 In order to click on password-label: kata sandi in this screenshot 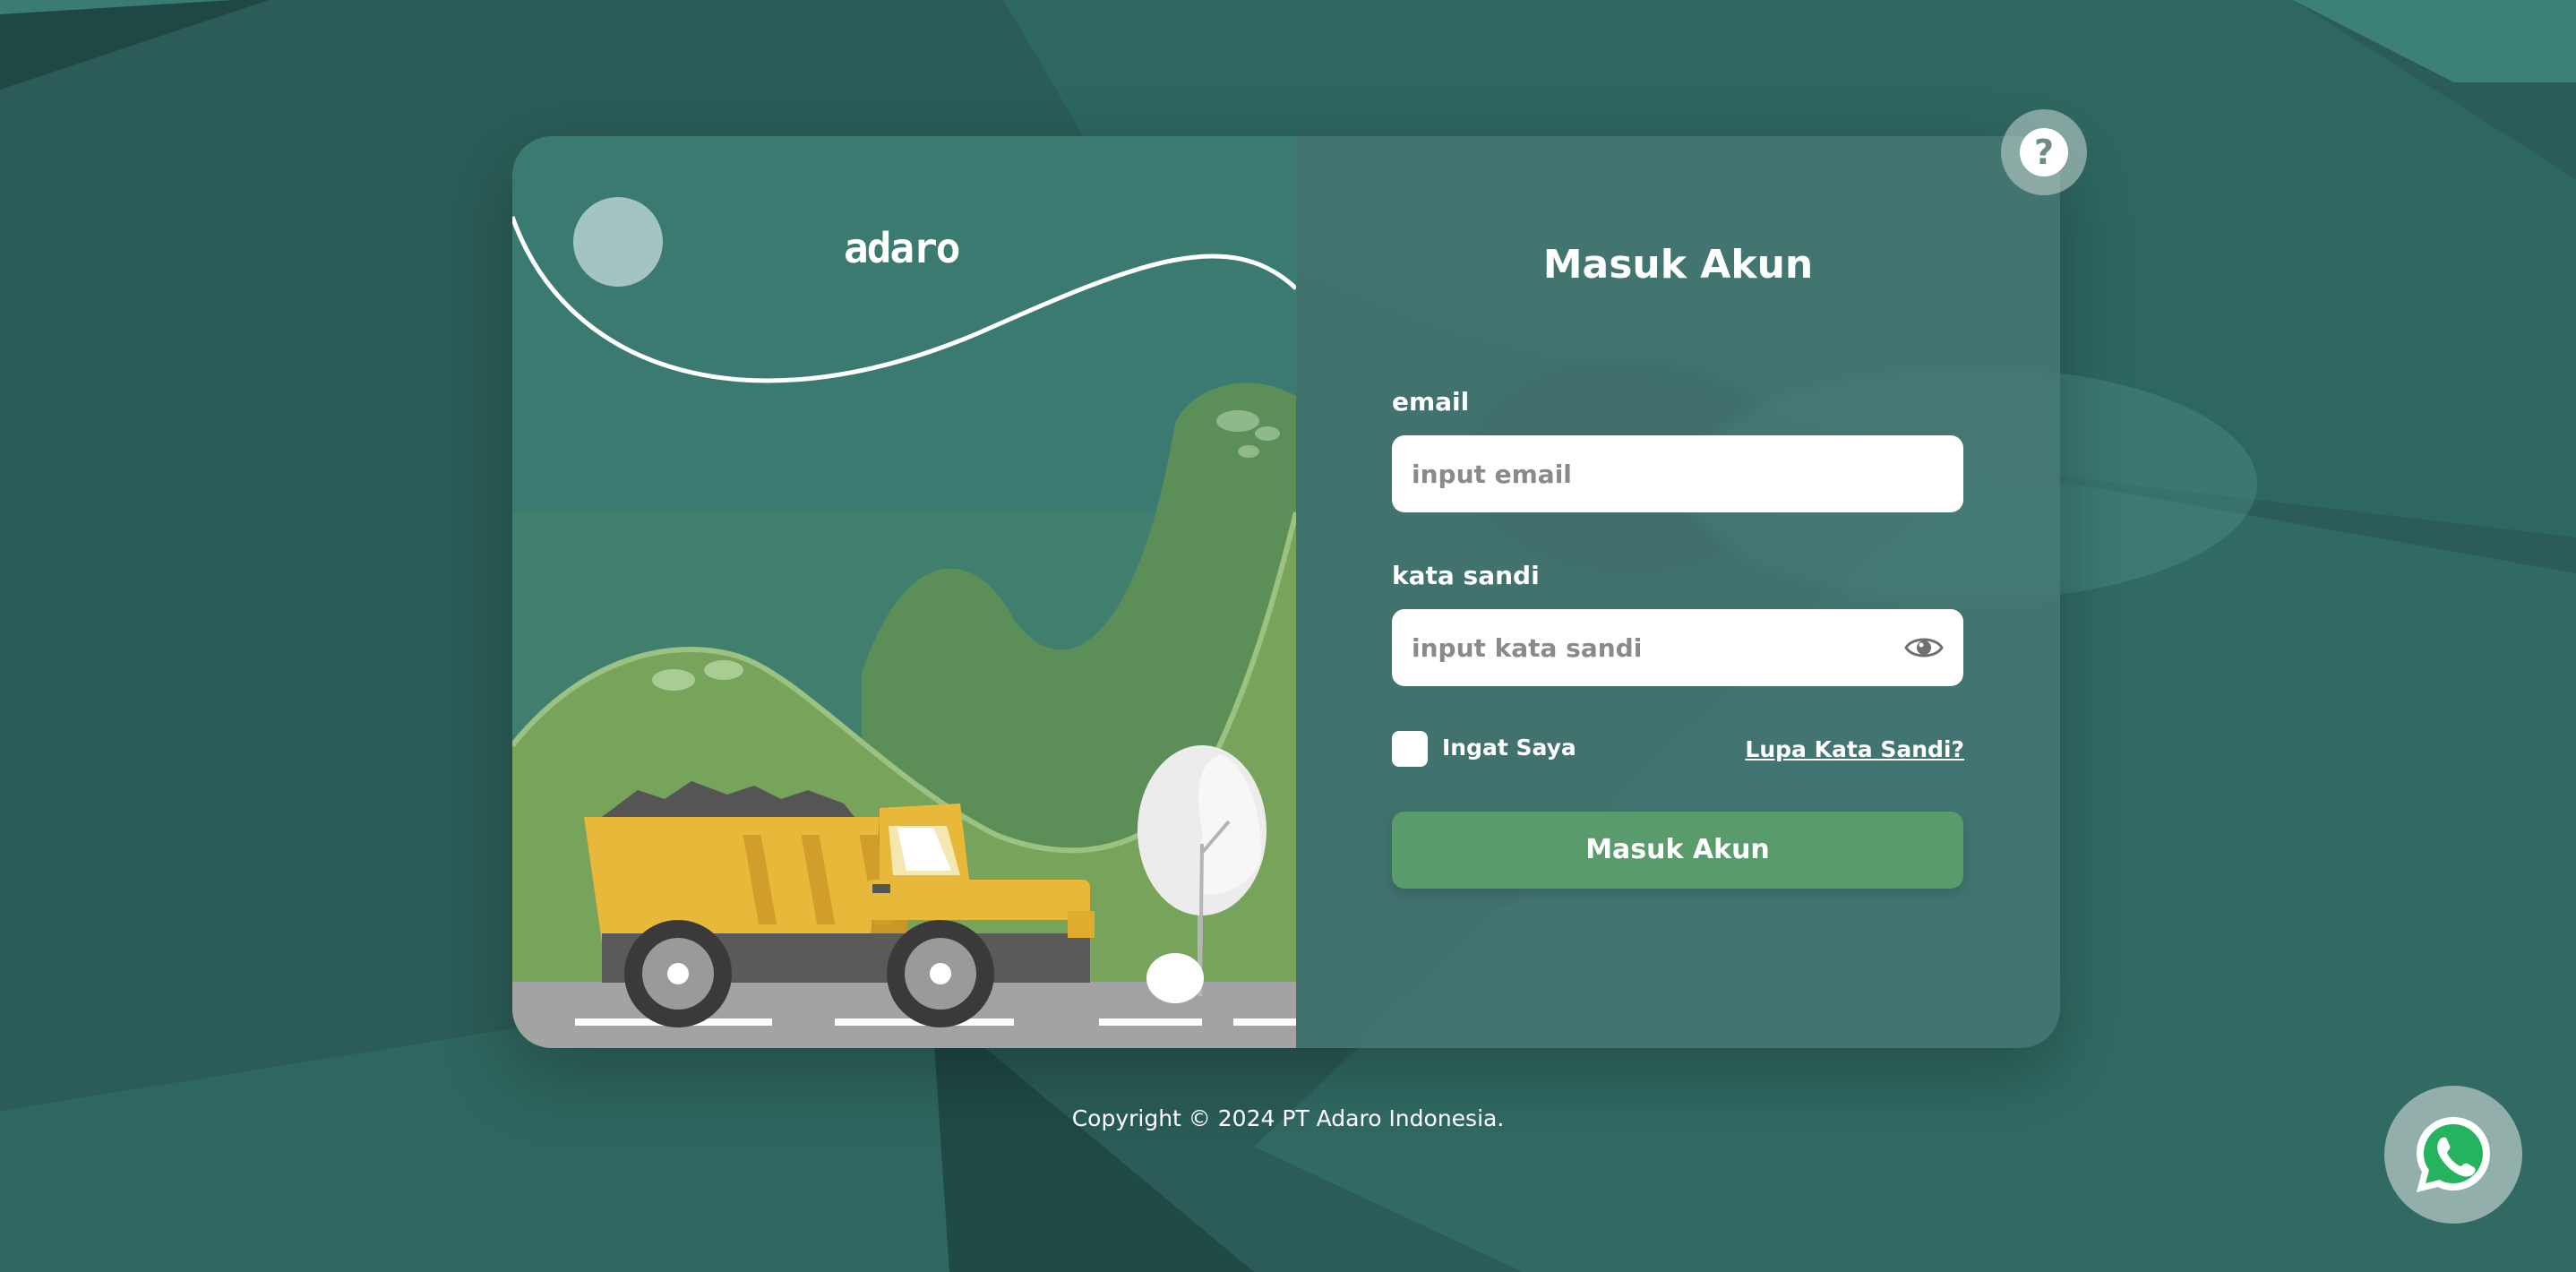, I will do `click(1466, 576)`.